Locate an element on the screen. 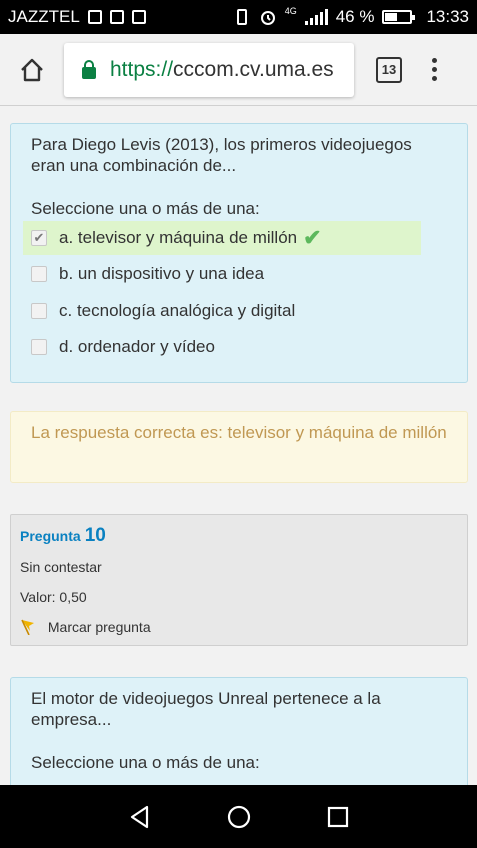 This screenshot has width=477, height=848. lock-icon is located at coordinates (89, 69).